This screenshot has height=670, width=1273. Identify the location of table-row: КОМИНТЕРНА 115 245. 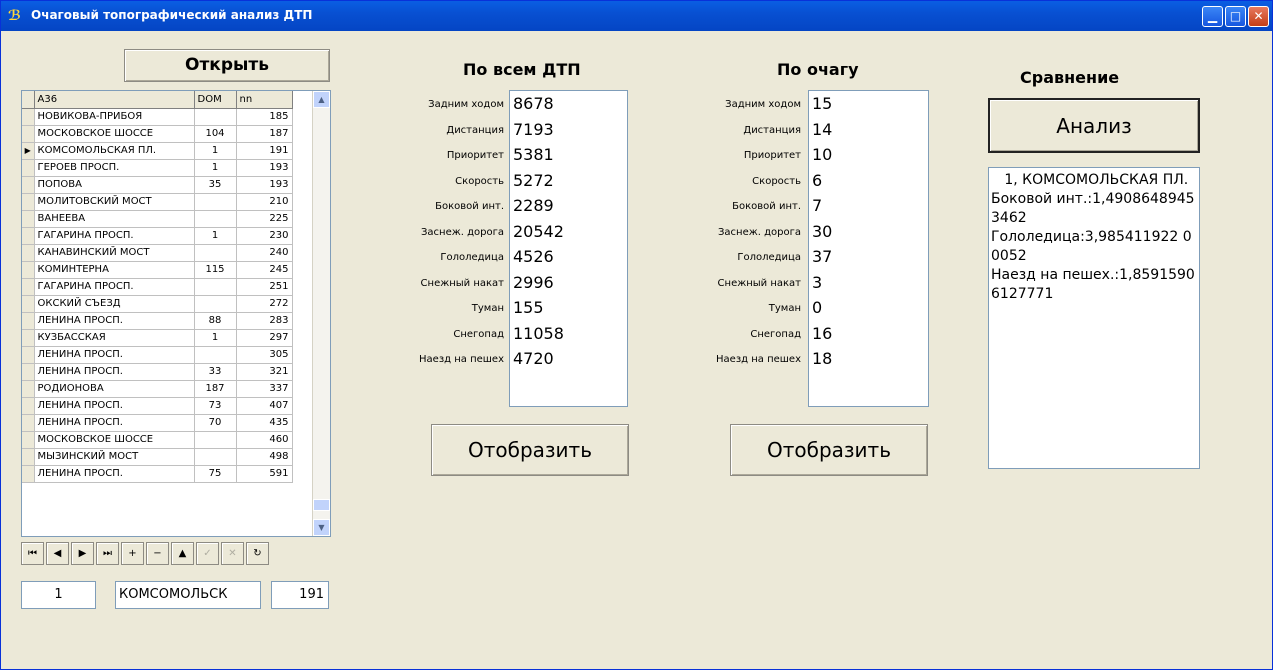
(157, 270).